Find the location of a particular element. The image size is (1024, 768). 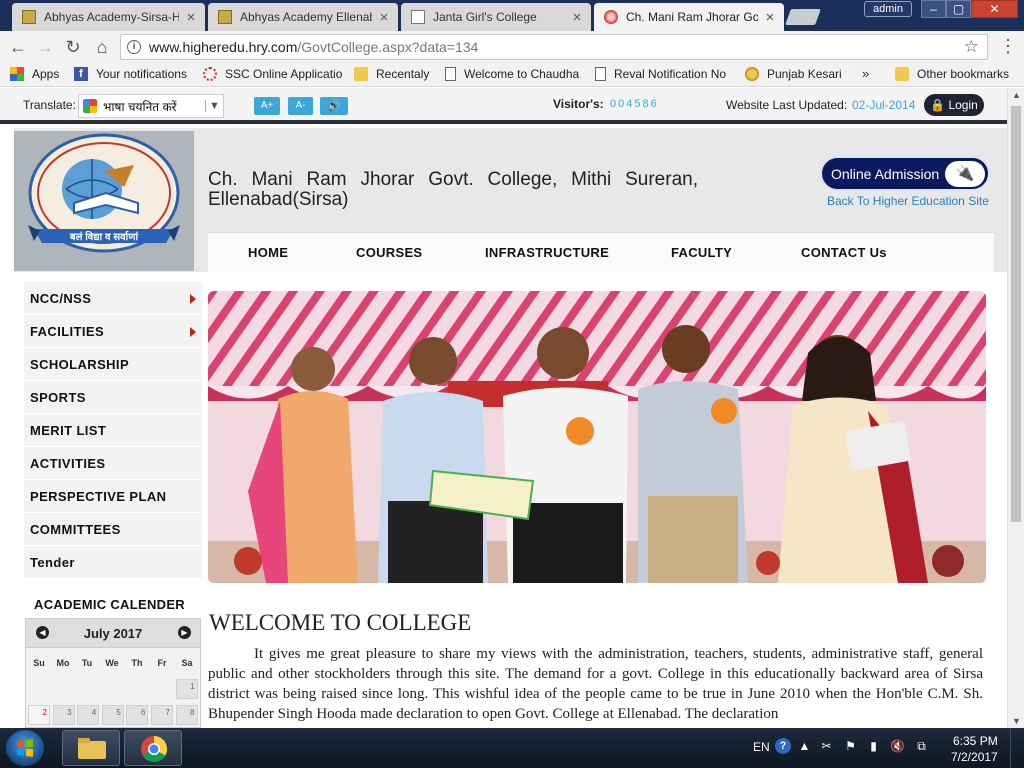

browser-tab: Abhyas Academy-Sirsa-H × is located at coordinates (108, 17).